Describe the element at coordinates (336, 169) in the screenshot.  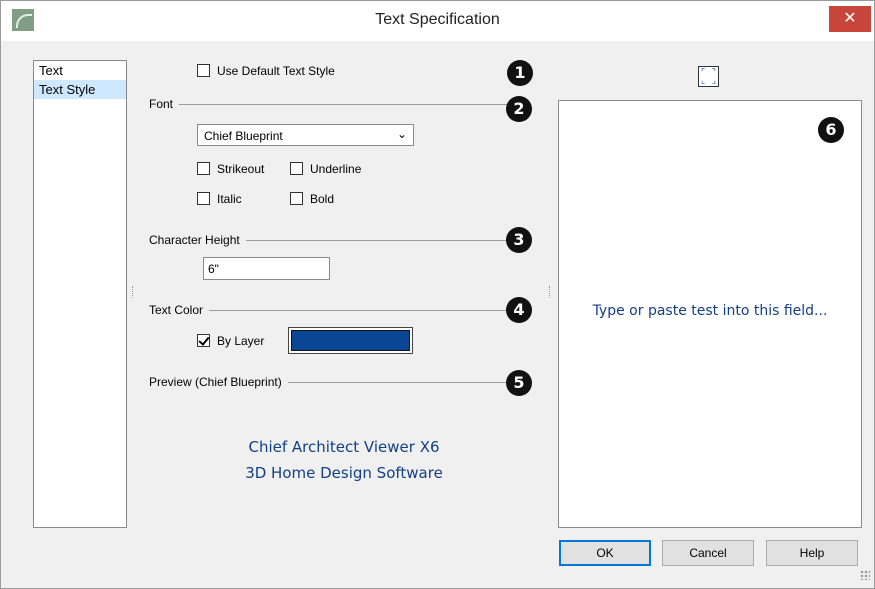
I see `underline-label: Underline` at that location.